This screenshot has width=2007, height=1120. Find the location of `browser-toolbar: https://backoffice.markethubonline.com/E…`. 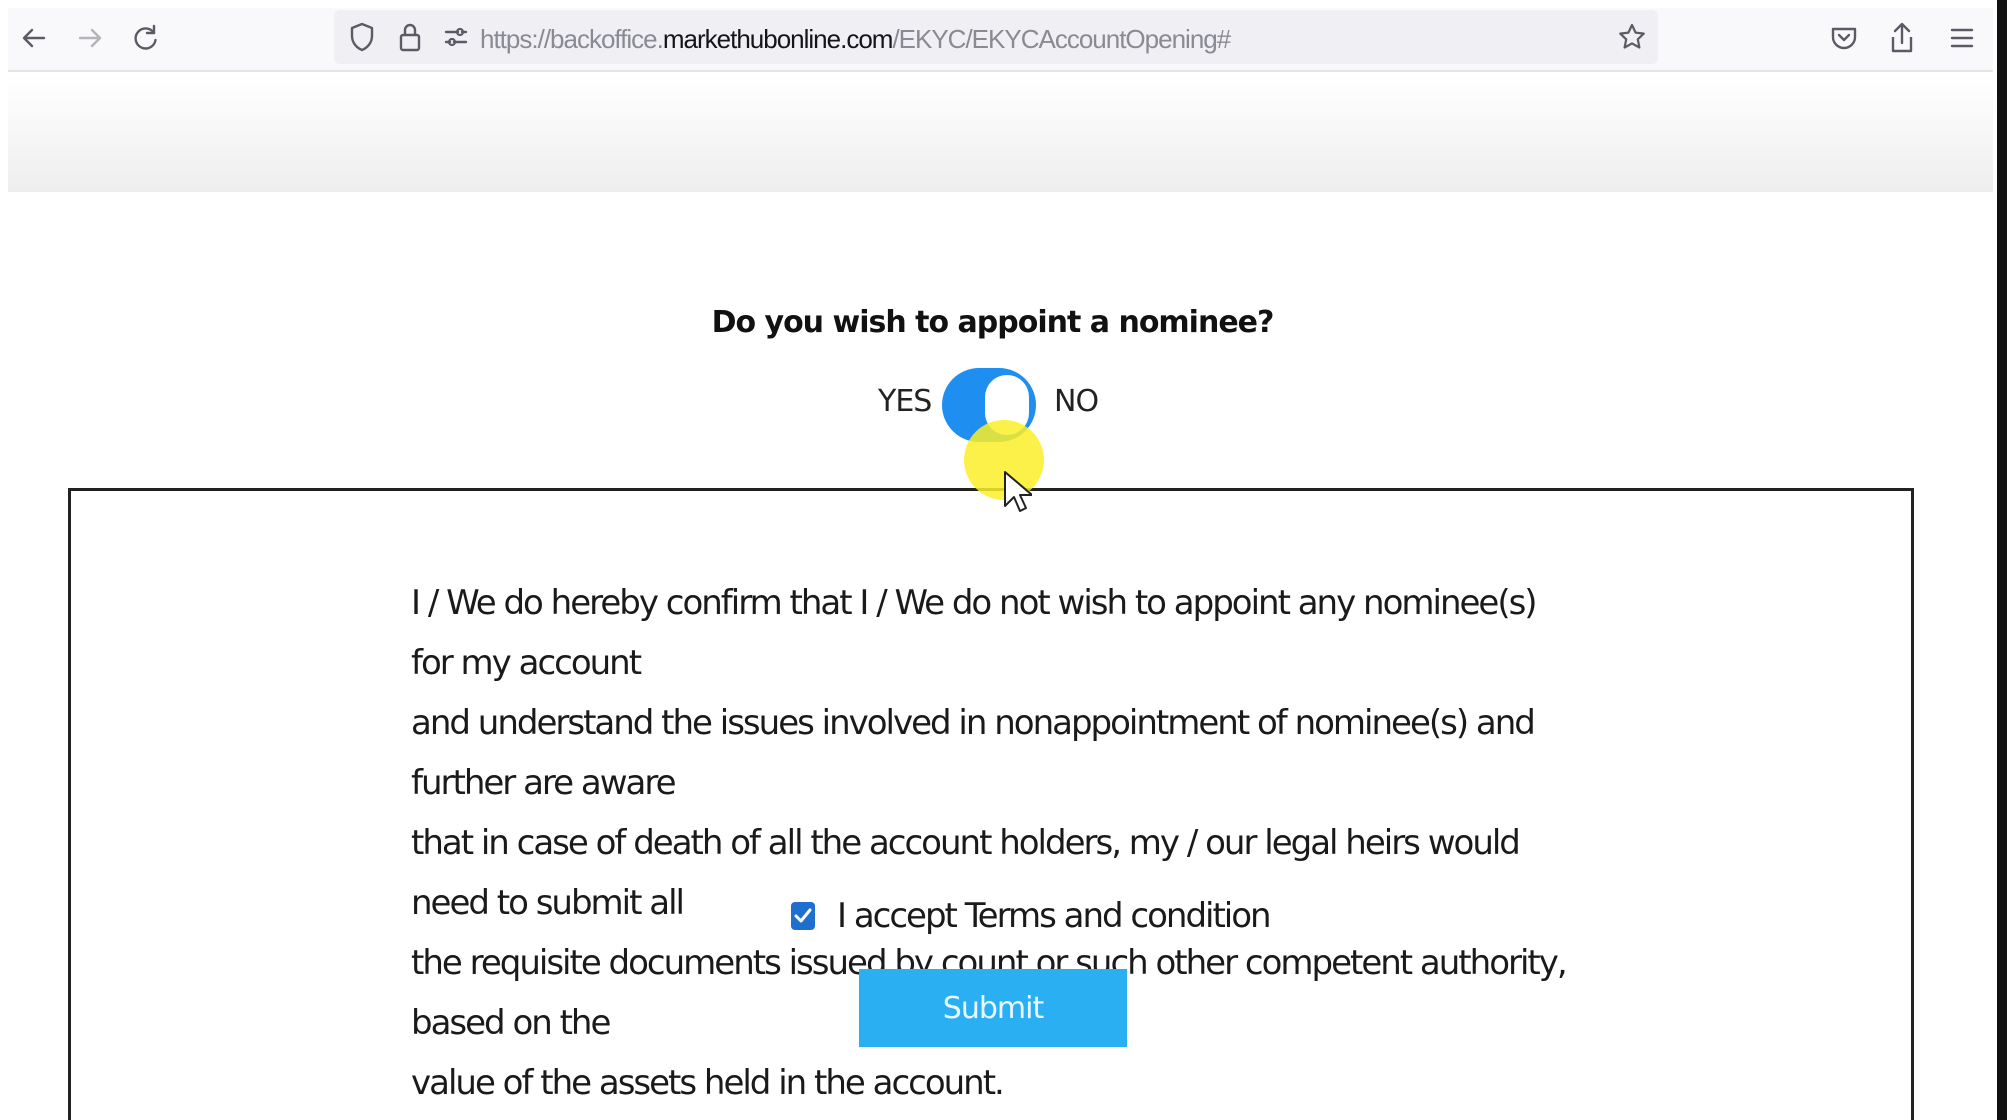

browser-toolbar: https://backoffice.markethubonline.com/E… is located at coordinates (1000, 40).